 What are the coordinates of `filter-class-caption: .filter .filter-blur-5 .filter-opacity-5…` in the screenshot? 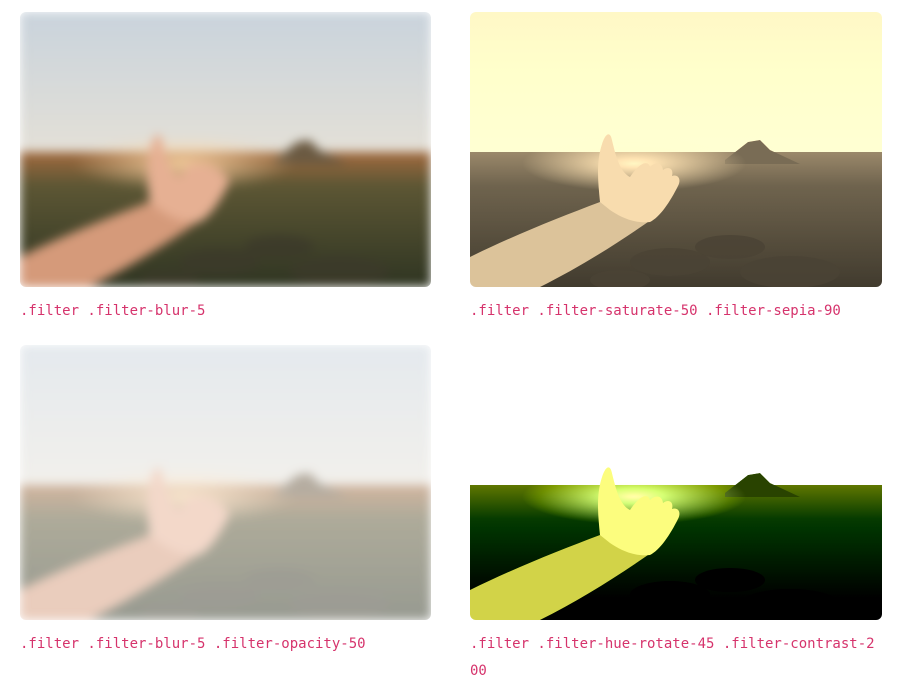 It's located at (193, 644).